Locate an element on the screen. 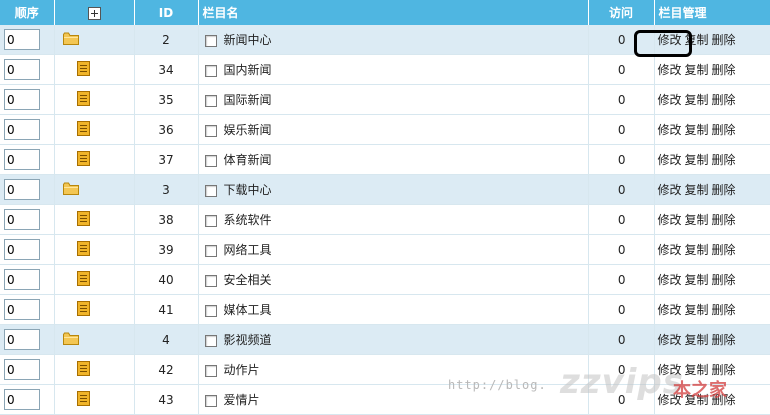 This screenshot has height=415, width=770. column-header-id: ID is located at coordinates (166, 12).